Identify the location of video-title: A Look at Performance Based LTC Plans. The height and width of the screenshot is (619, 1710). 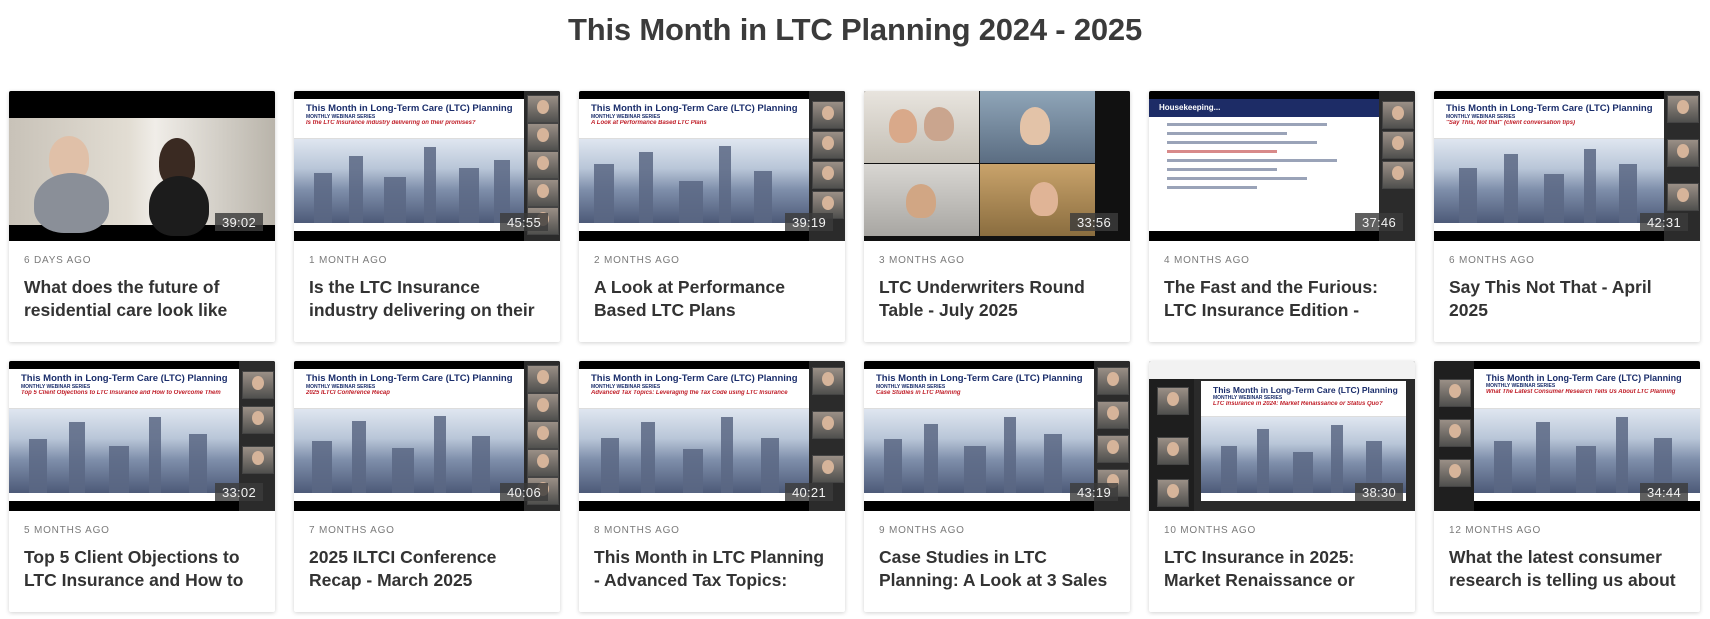
(712, 298).